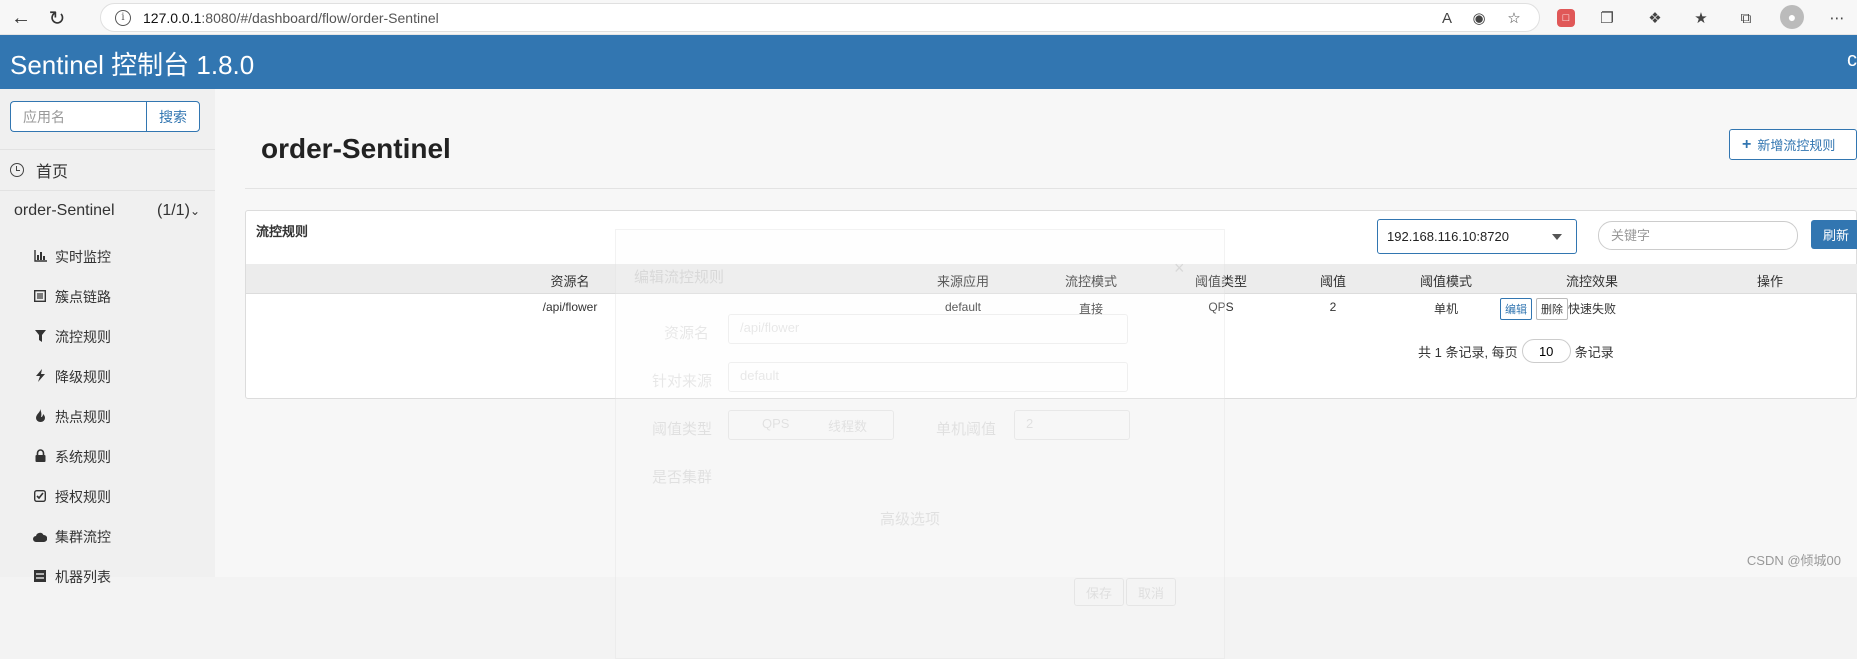 Image resolution: width=1857 pixels, height=659 pixels. What do you see at coordinates (1333, 281) in the screenshot?
I see `column-header: 阈值` at bounding box center [1333, 281].